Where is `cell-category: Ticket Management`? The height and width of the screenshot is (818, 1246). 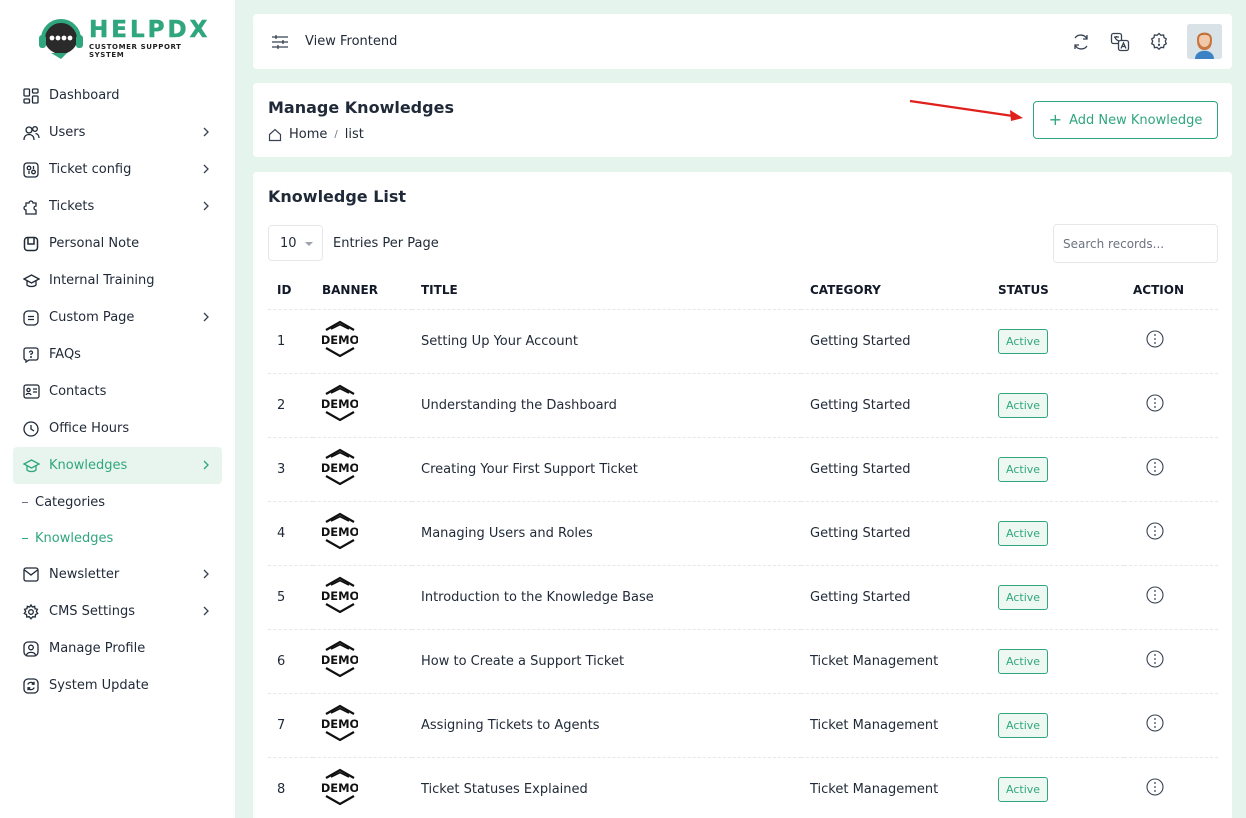 cell-category: Ticket Management is located at coordinates (895, 787).